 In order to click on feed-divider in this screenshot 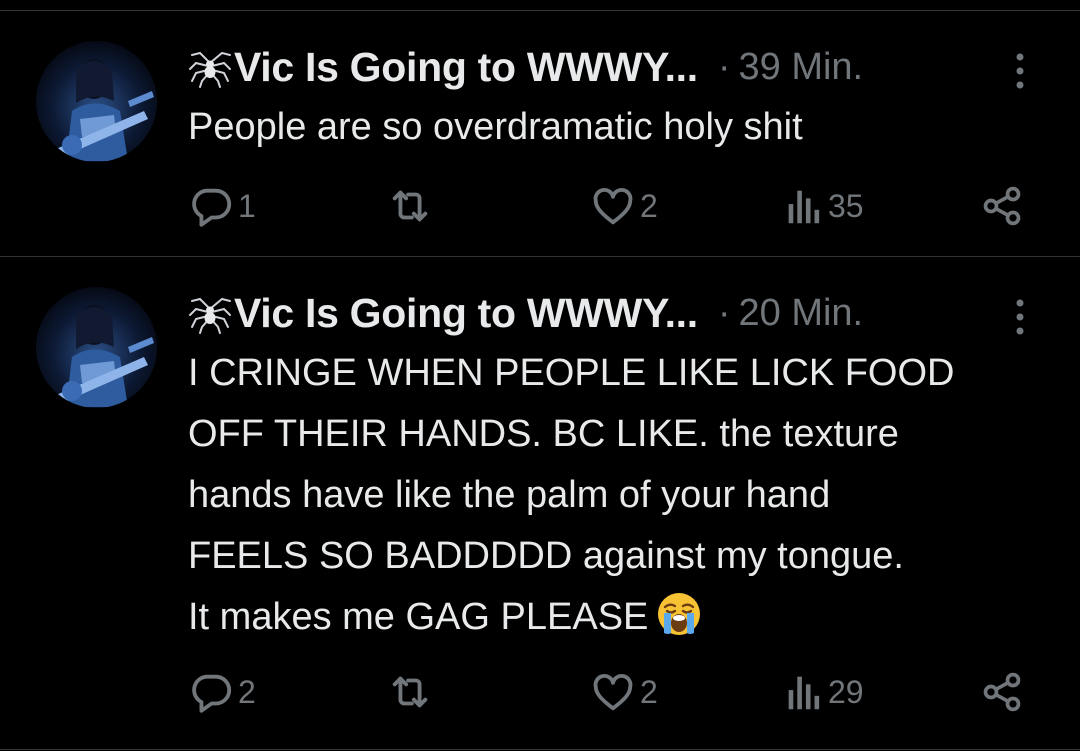, I will do `click(540, 749)`.